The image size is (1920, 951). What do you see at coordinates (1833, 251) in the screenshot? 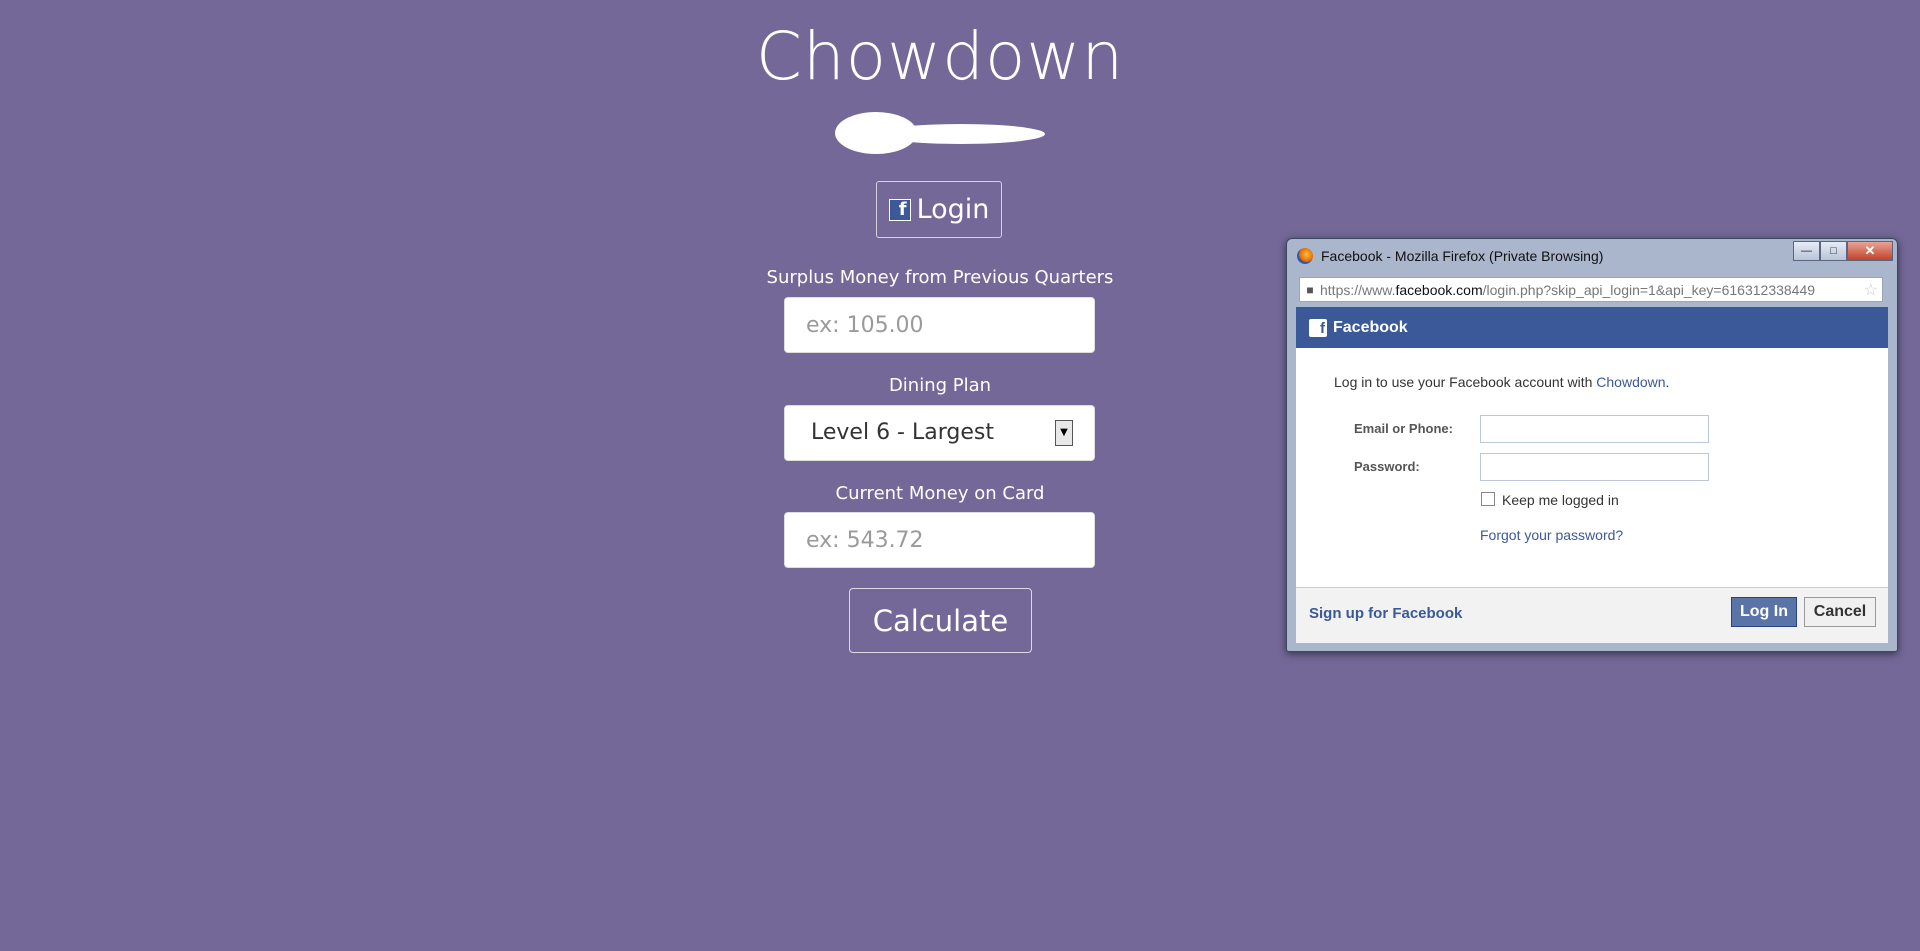
I see `maximize-button: □` at bounding box center [1833, 251].